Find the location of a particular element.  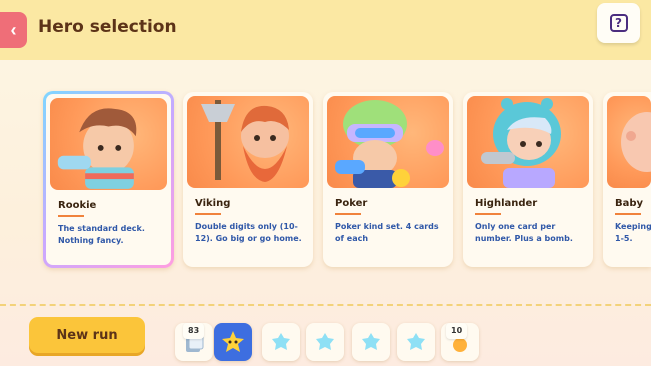

hero-portrait-baby is located at coordinates (629, 142).